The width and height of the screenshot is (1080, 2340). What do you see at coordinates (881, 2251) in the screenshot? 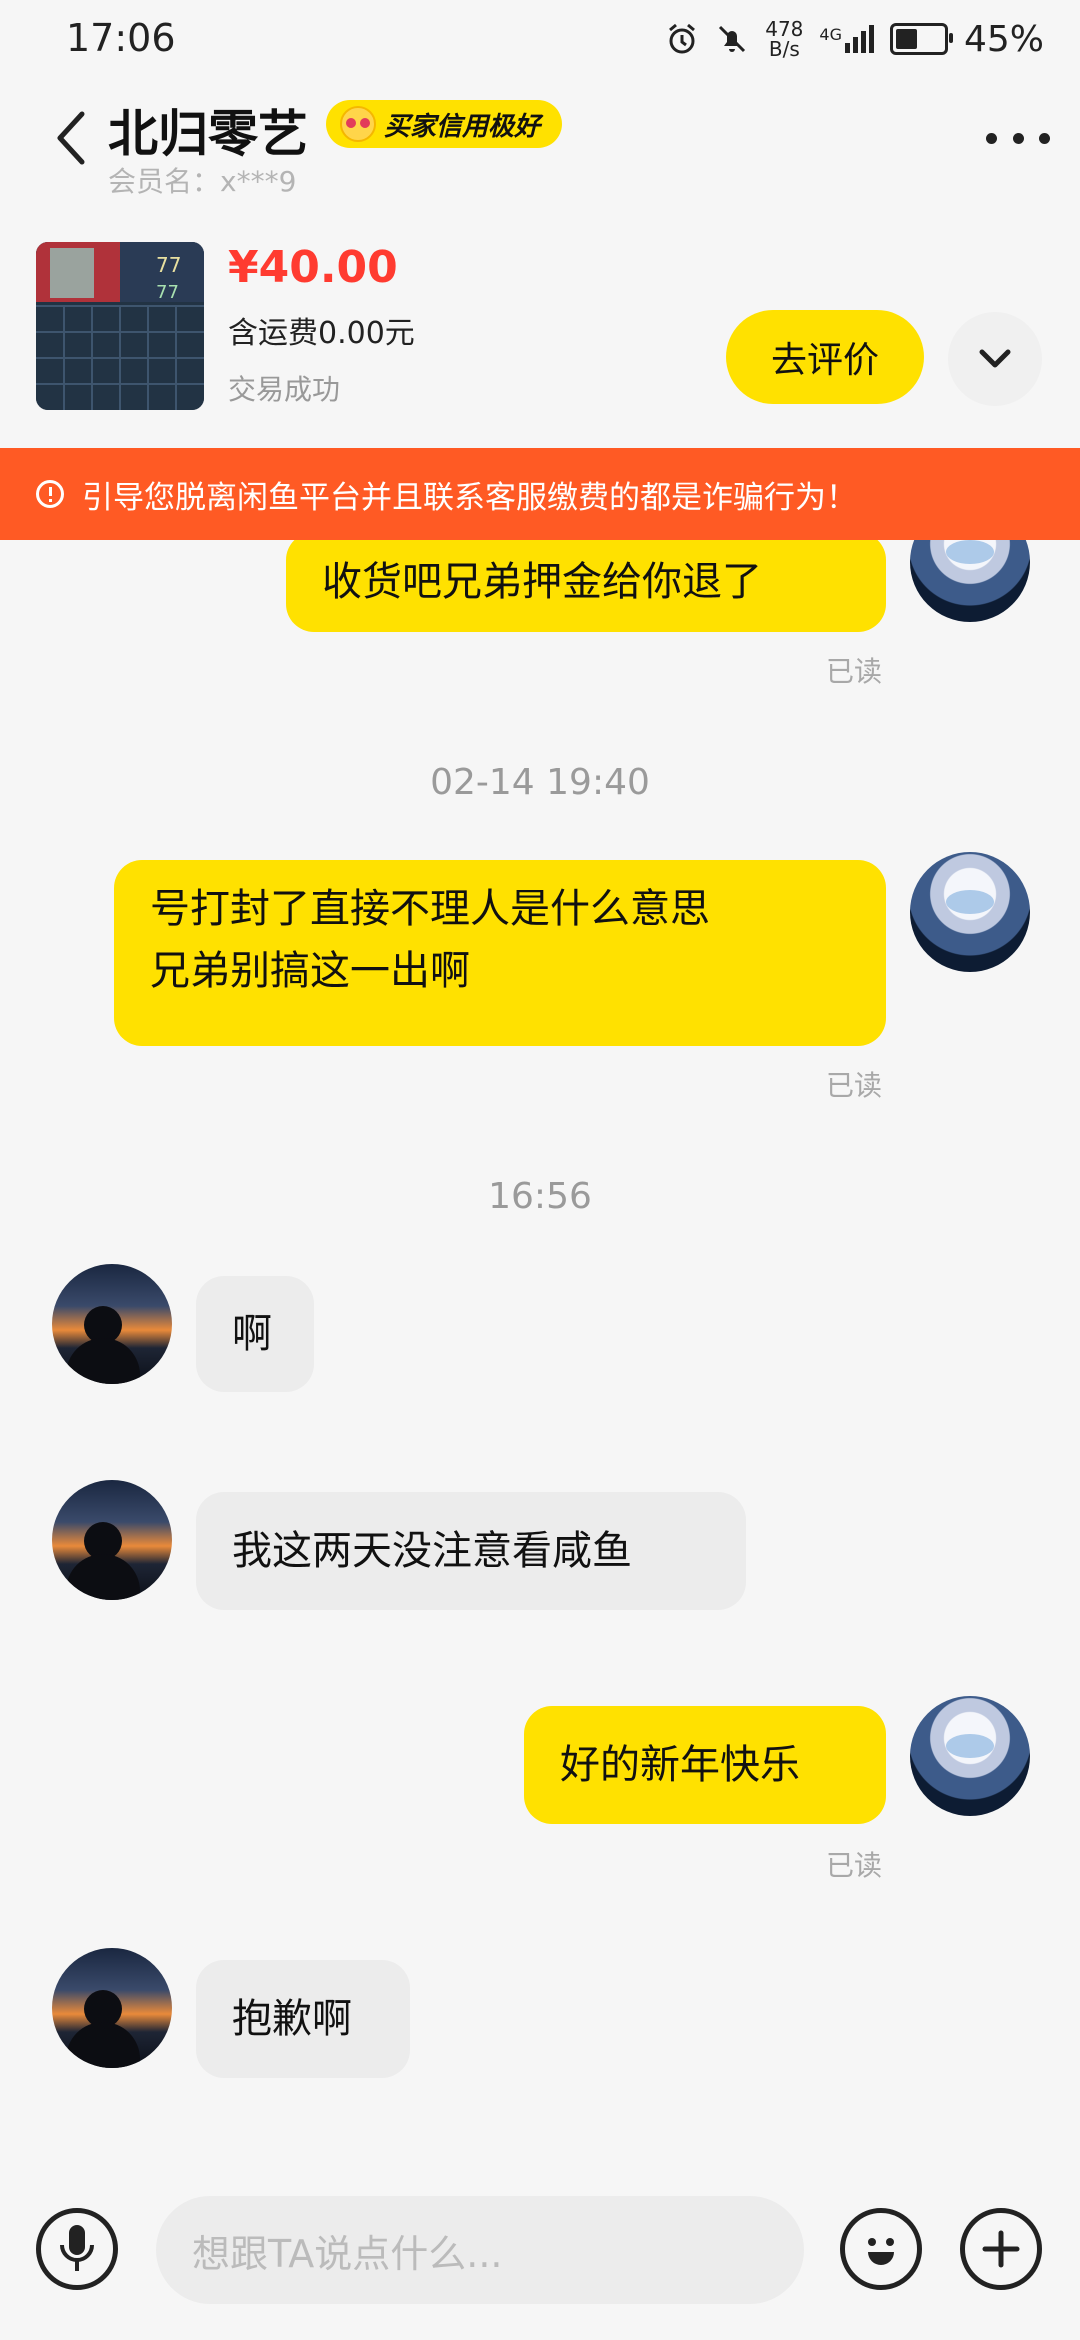
I see `emoji-icon` at bounding box center [881, 2251].